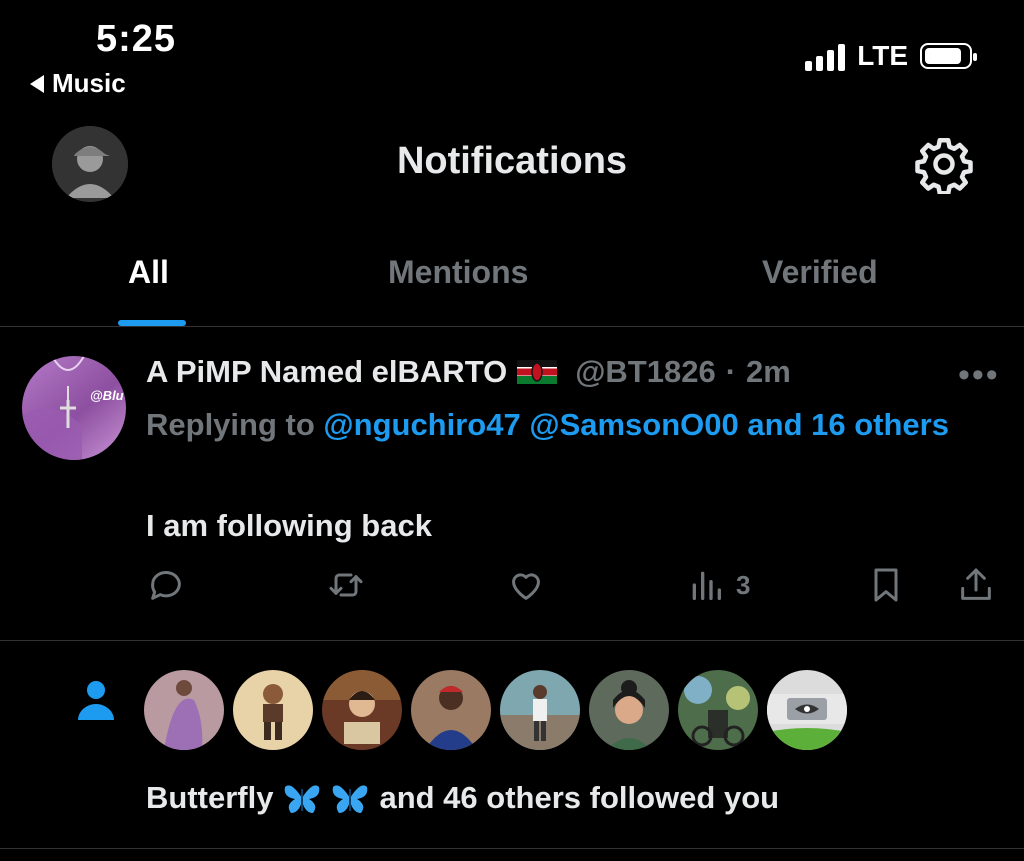 This screenshot has width=1024, height=861. What do you see at coordinates (136, 39) in the screenshot?
I see `status-time: 5:25` at bounding box center [136, 39].